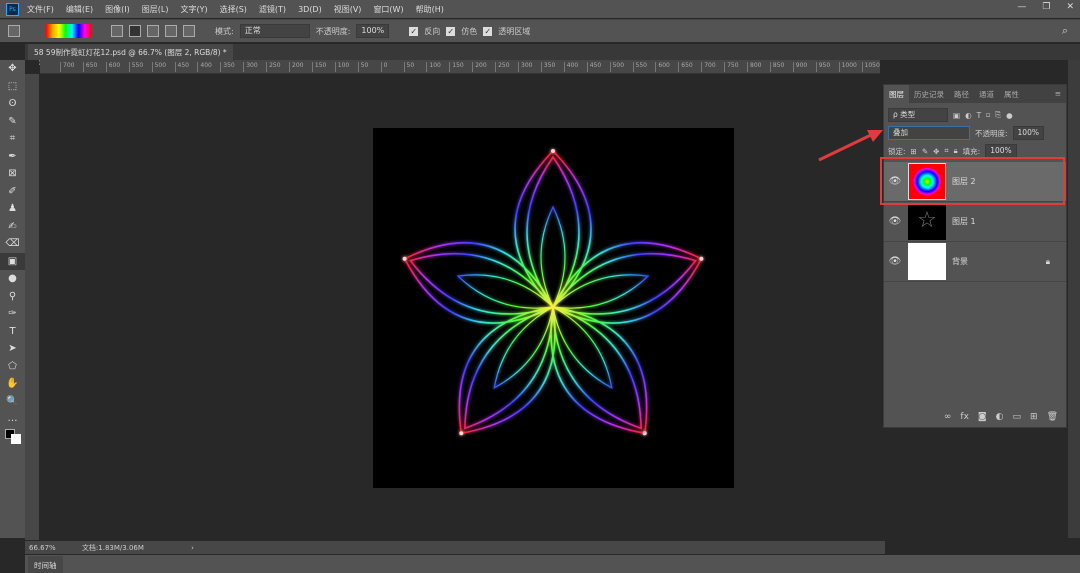  What do you see at coordinates (193, 9) in the screenshot?
I see `menu-type: 文字(Y)` at bounding box center [193, 9].